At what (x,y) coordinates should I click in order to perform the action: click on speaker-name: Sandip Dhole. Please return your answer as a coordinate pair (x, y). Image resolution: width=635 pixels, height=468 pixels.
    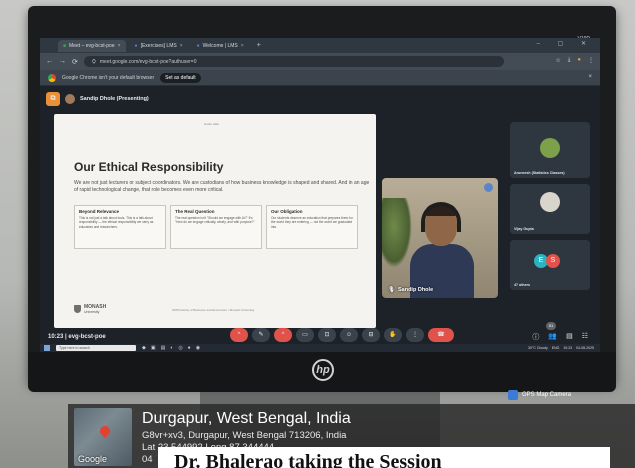
    Looking at the image, I should click on (415, 290).